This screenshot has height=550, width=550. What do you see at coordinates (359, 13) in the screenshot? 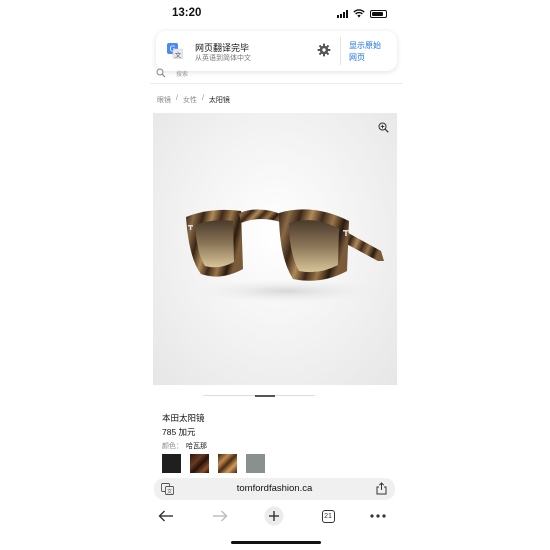
I see `wifi-icon` at bounding box center [359, 13].